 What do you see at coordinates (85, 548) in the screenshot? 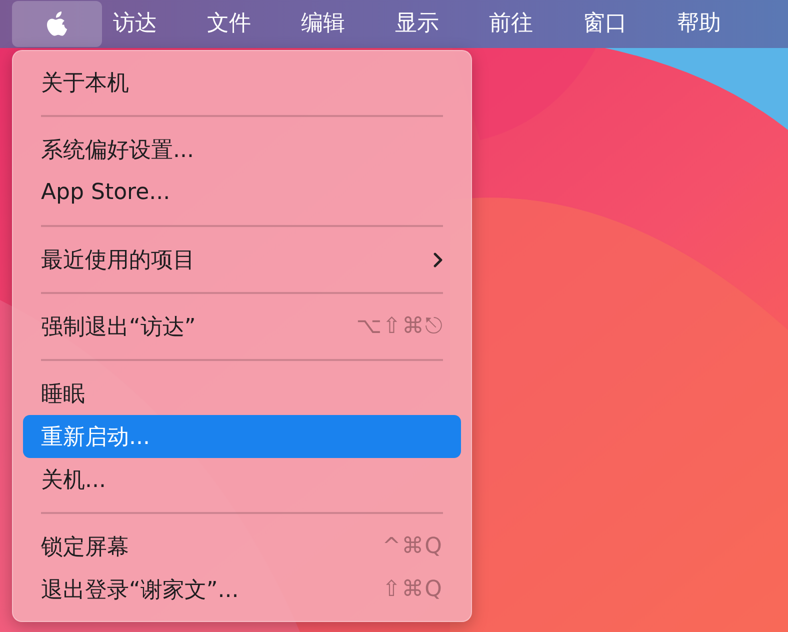
I see `menu-item-label: 锁定屏幕` at bounding box center [85, 548].